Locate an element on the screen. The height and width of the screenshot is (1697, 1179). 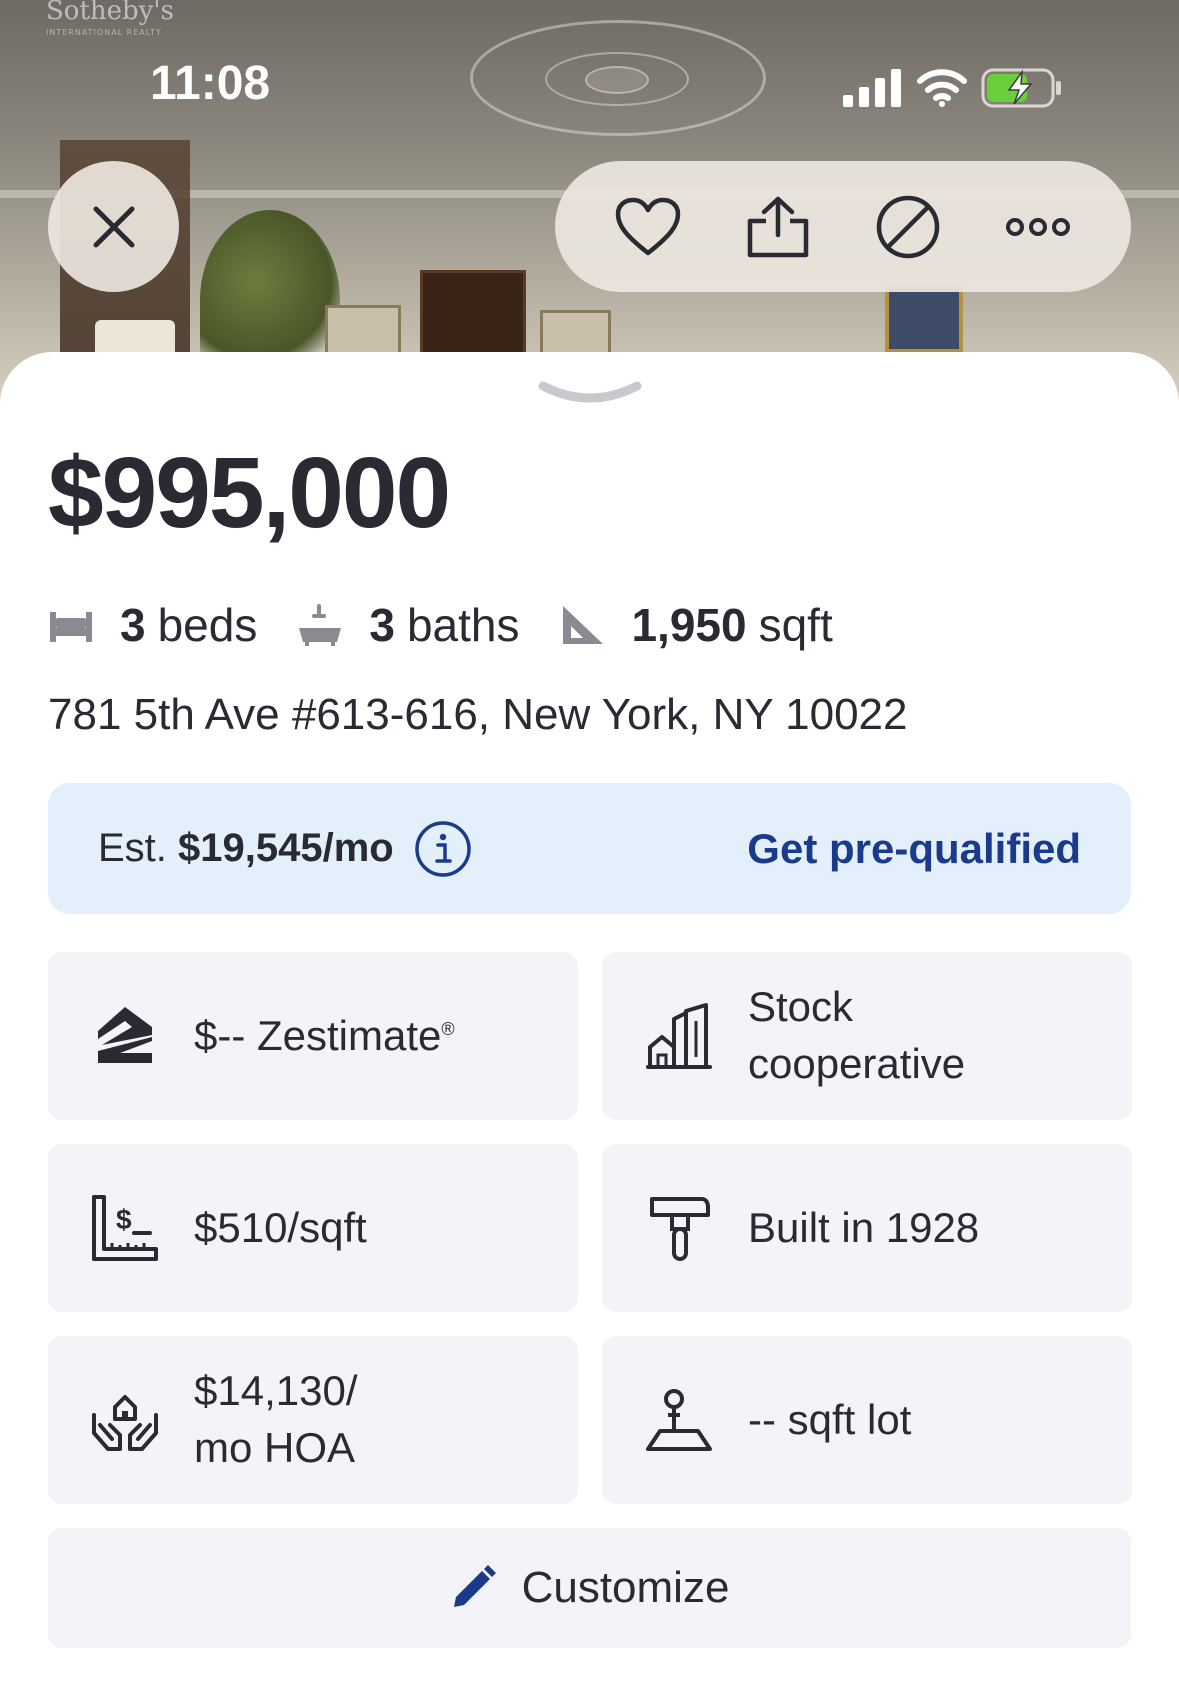
battery-icon is located at coordinates (1021, 88).